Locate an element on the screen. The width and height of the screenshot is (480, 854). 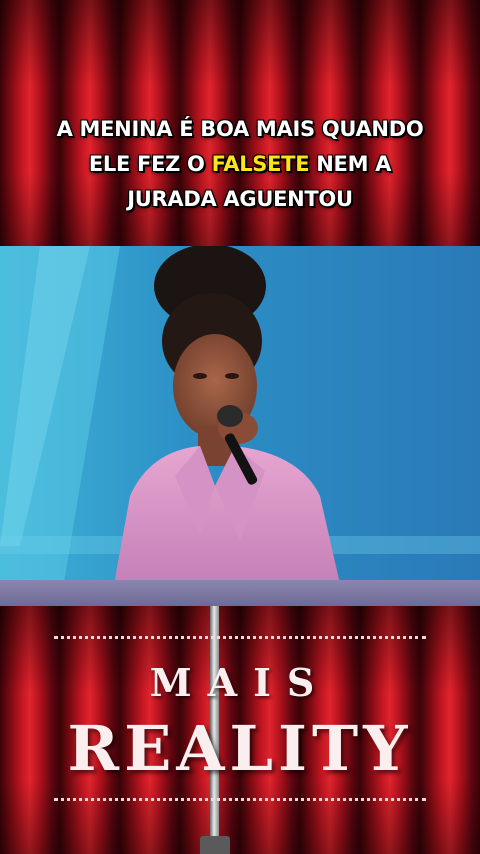
caption-line-1: A MENINA É BOA MAIS QUANDO is located at coordinates (240, 129).